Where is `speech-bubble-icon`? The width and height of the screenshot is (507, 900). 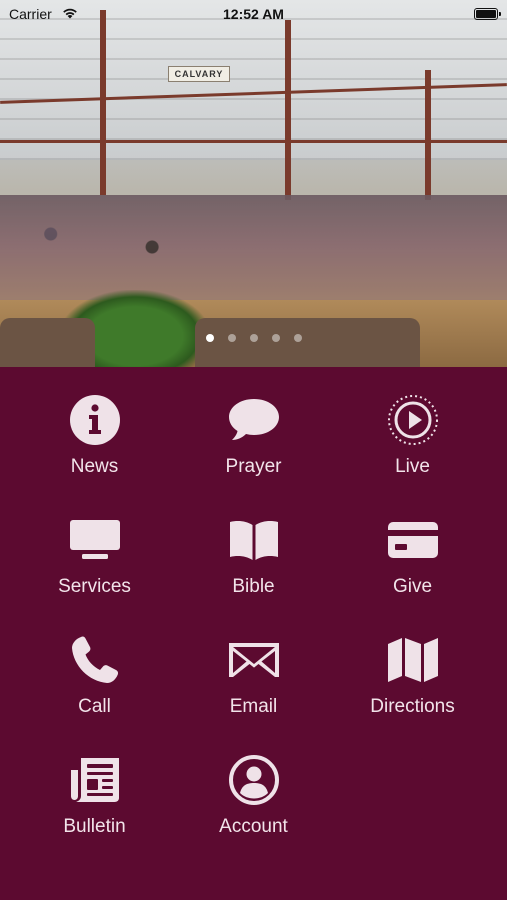
speech-bubble-icon is located at coordinates (254, 420).